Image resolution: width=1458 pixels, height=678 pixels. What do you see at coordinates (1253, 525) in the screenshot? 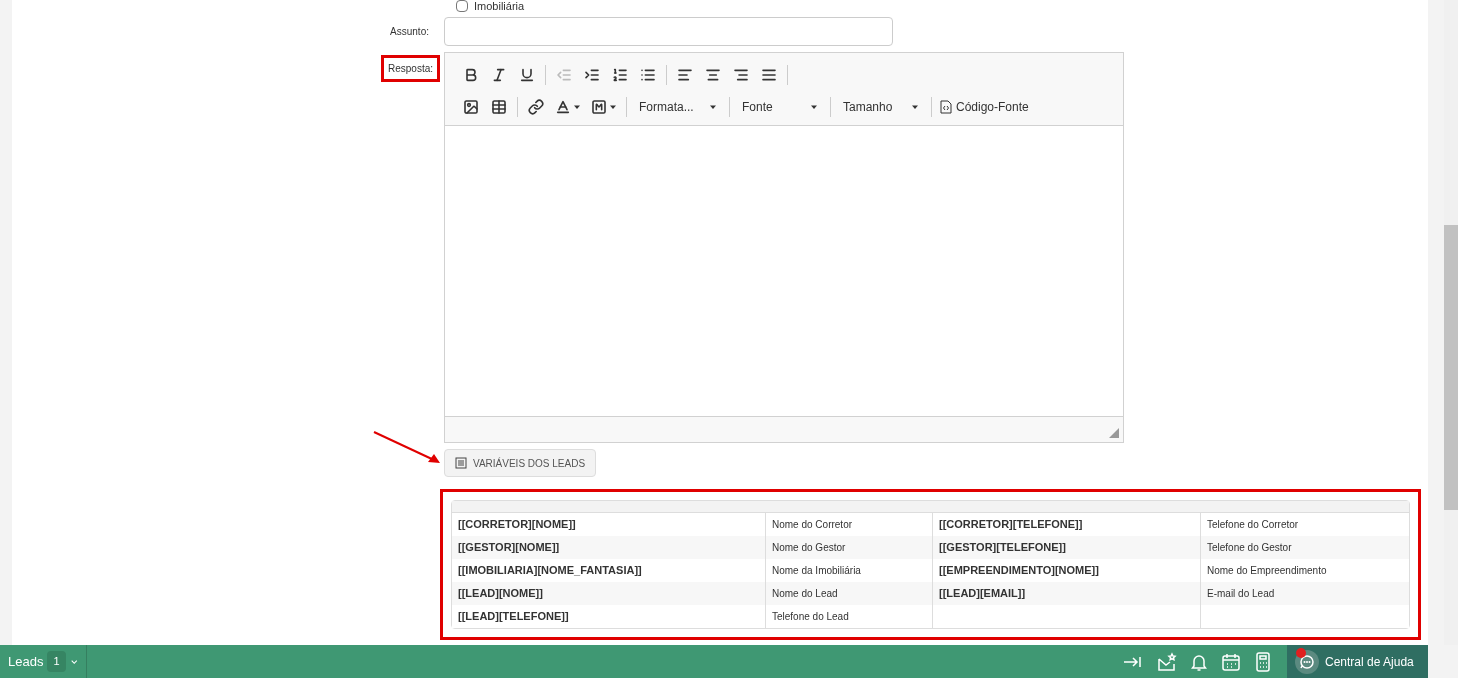
I see `variable-description: Telefone do Corretor` at bounding box center [1253, 525].